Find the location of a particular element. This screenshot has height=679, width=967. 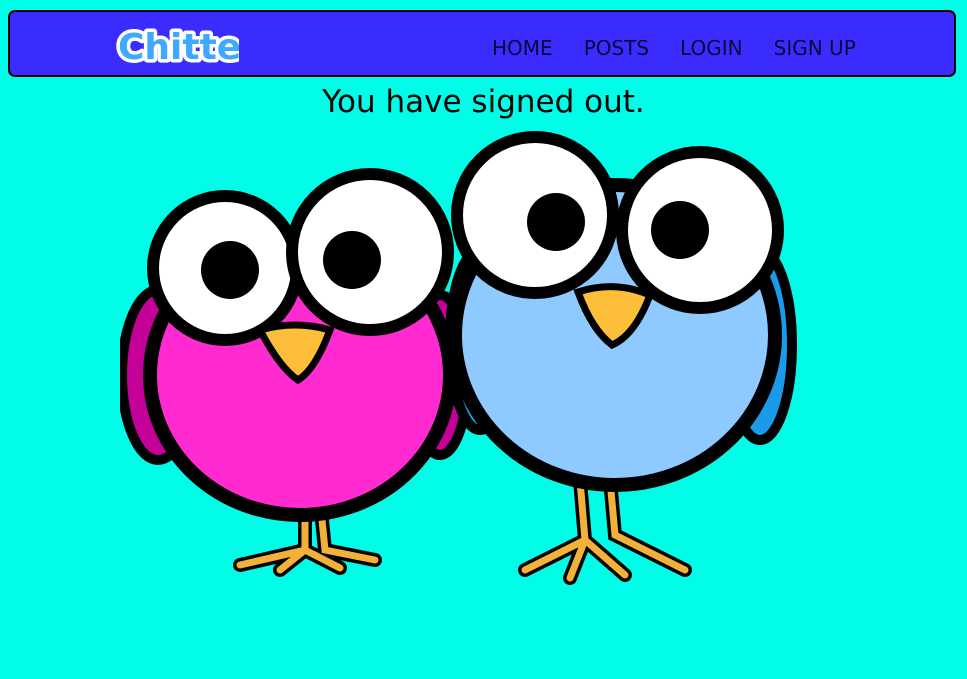

nav-home-link: HOME is located at coordinates (522, 48).